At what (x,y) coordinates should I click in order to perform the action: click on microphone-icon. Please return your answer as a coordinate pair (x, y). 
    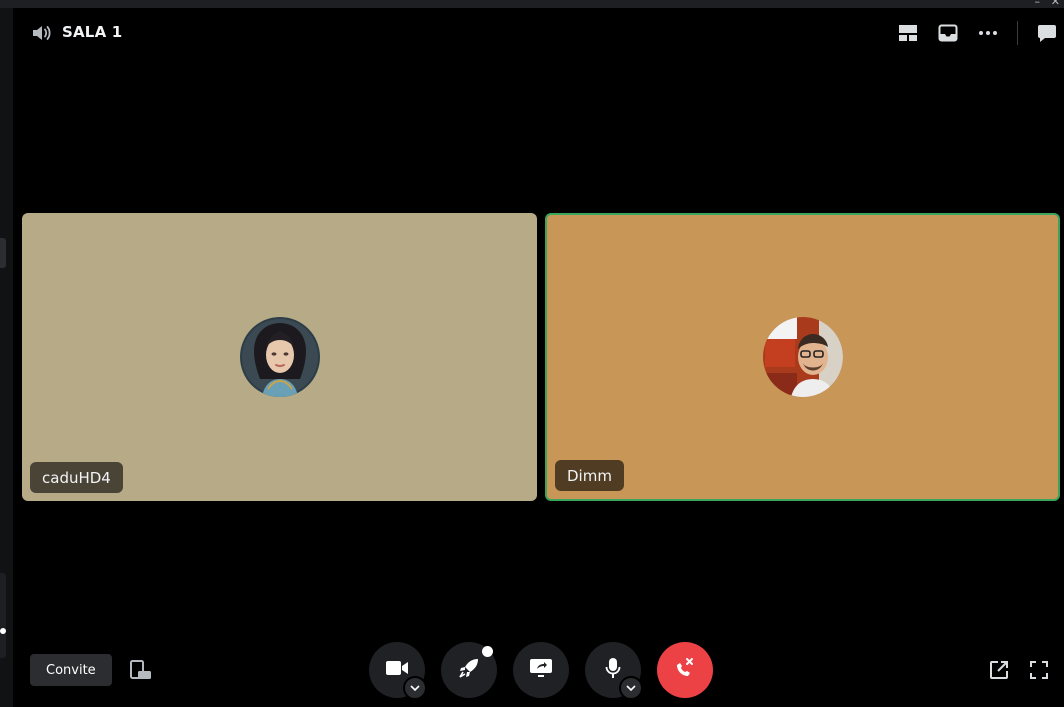
    Looking at the image, I should click on (613, 670).